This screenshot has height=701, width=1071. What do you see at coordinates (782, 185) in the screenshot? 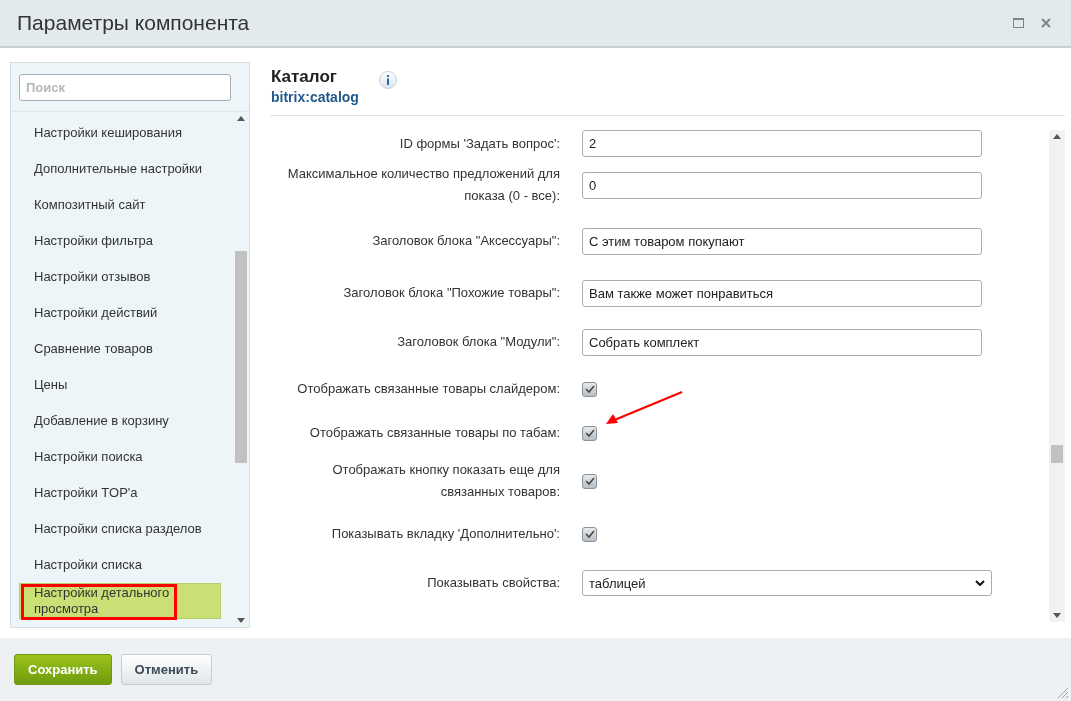
I see `text-field: 0` at bounding box center [782, 185].